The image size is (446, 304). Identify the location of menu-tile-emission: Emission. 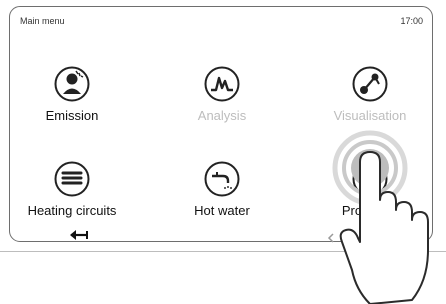
(72, 102).